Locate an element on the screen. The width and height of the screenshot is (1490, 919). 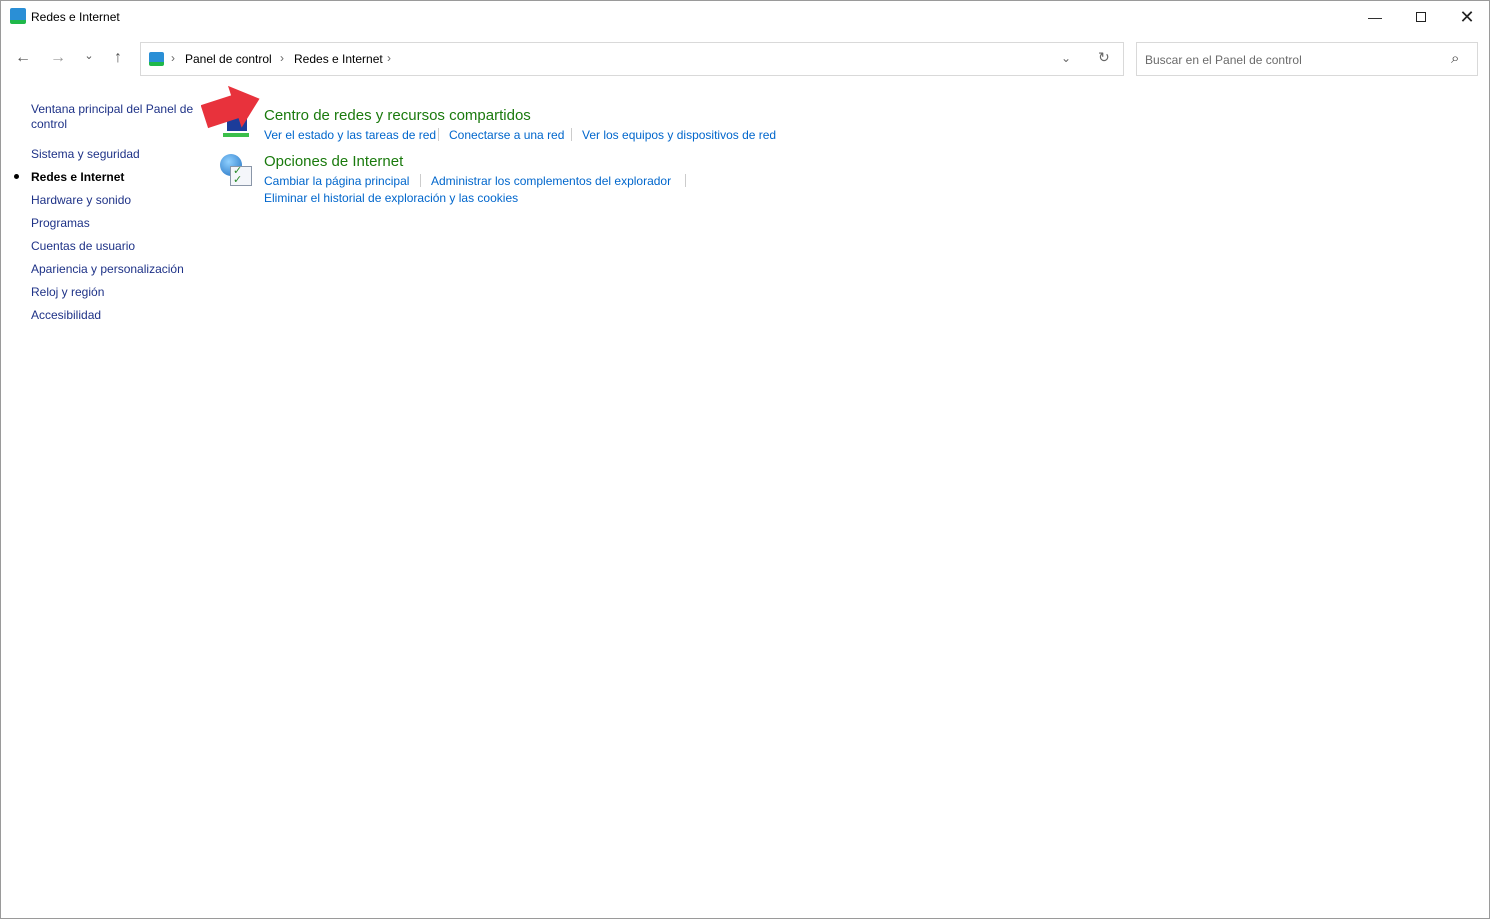
forward-button: → is located at coordinates (58, 59).